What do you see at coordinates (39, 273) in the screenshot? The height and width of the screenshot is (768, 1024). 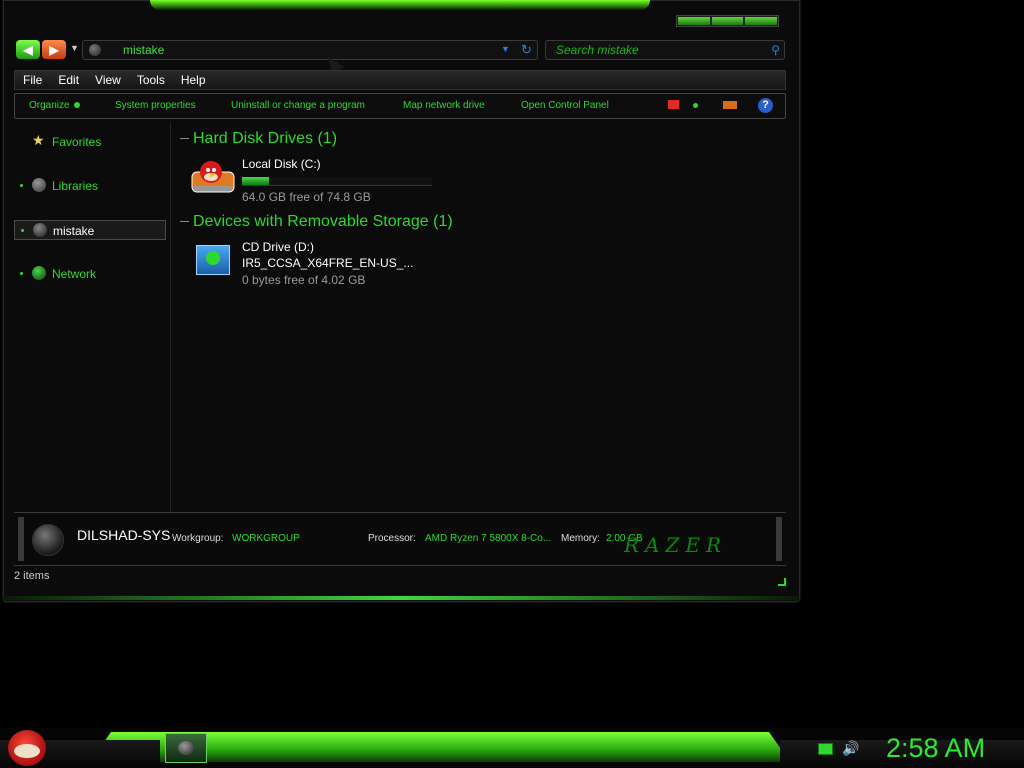 I see `network-icon` at bounding box center [39, 273].